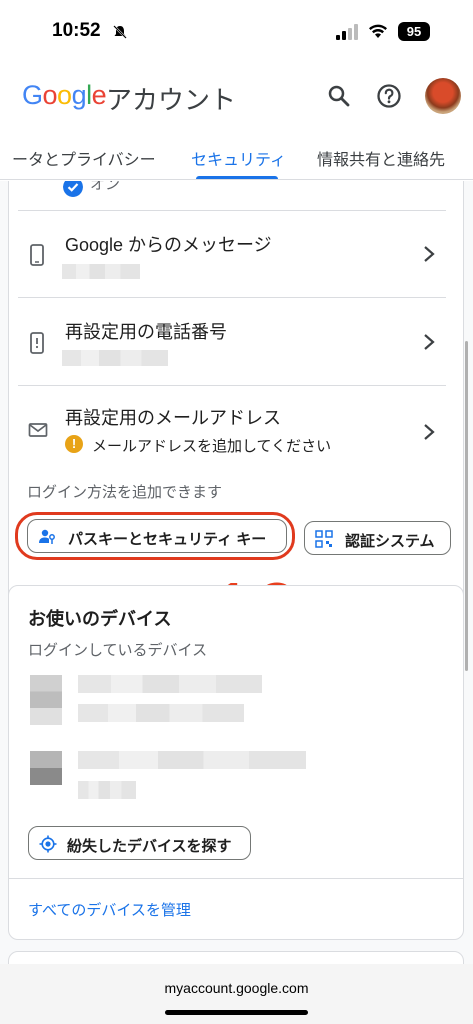  I want to click on warning-icon: !, so click(74, 444).